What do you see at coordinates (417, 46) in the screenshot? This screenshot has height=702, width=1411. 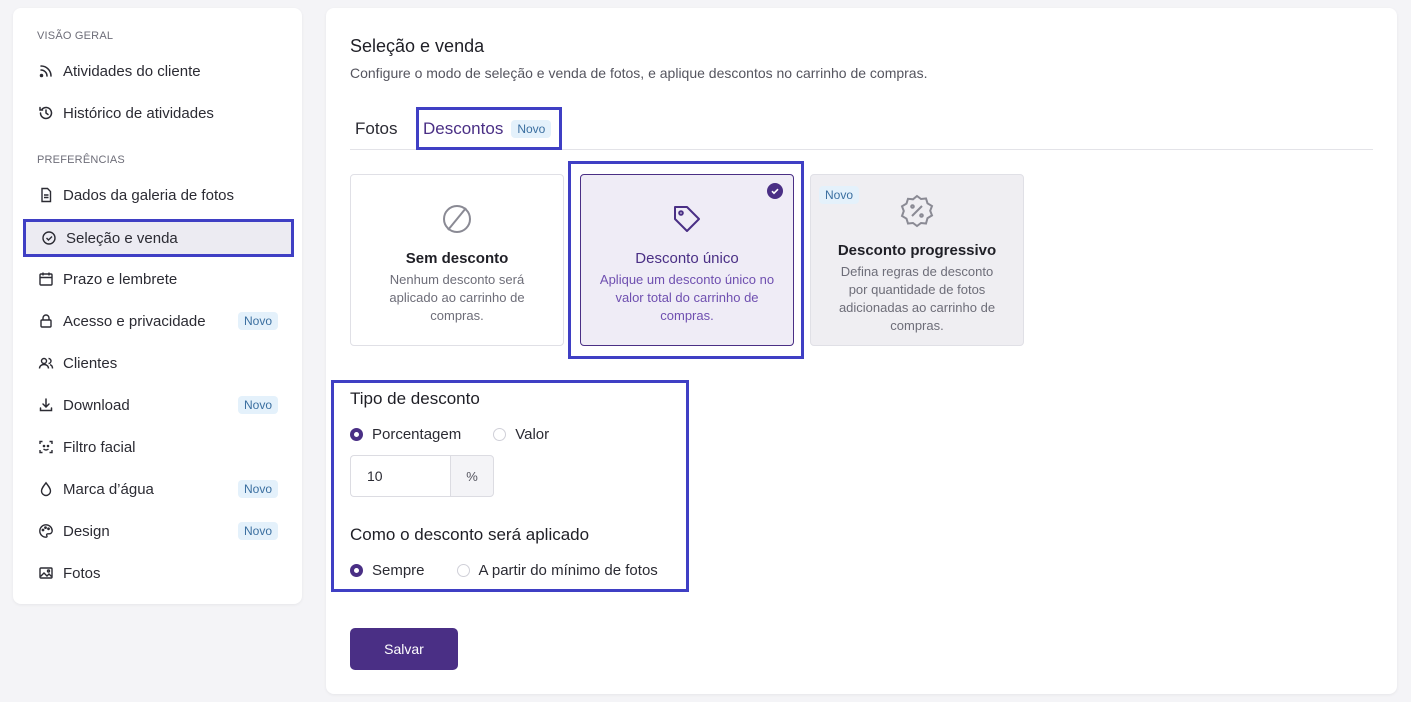 I see `page-title: Seleção e venda` at bounding box center [417, 46].